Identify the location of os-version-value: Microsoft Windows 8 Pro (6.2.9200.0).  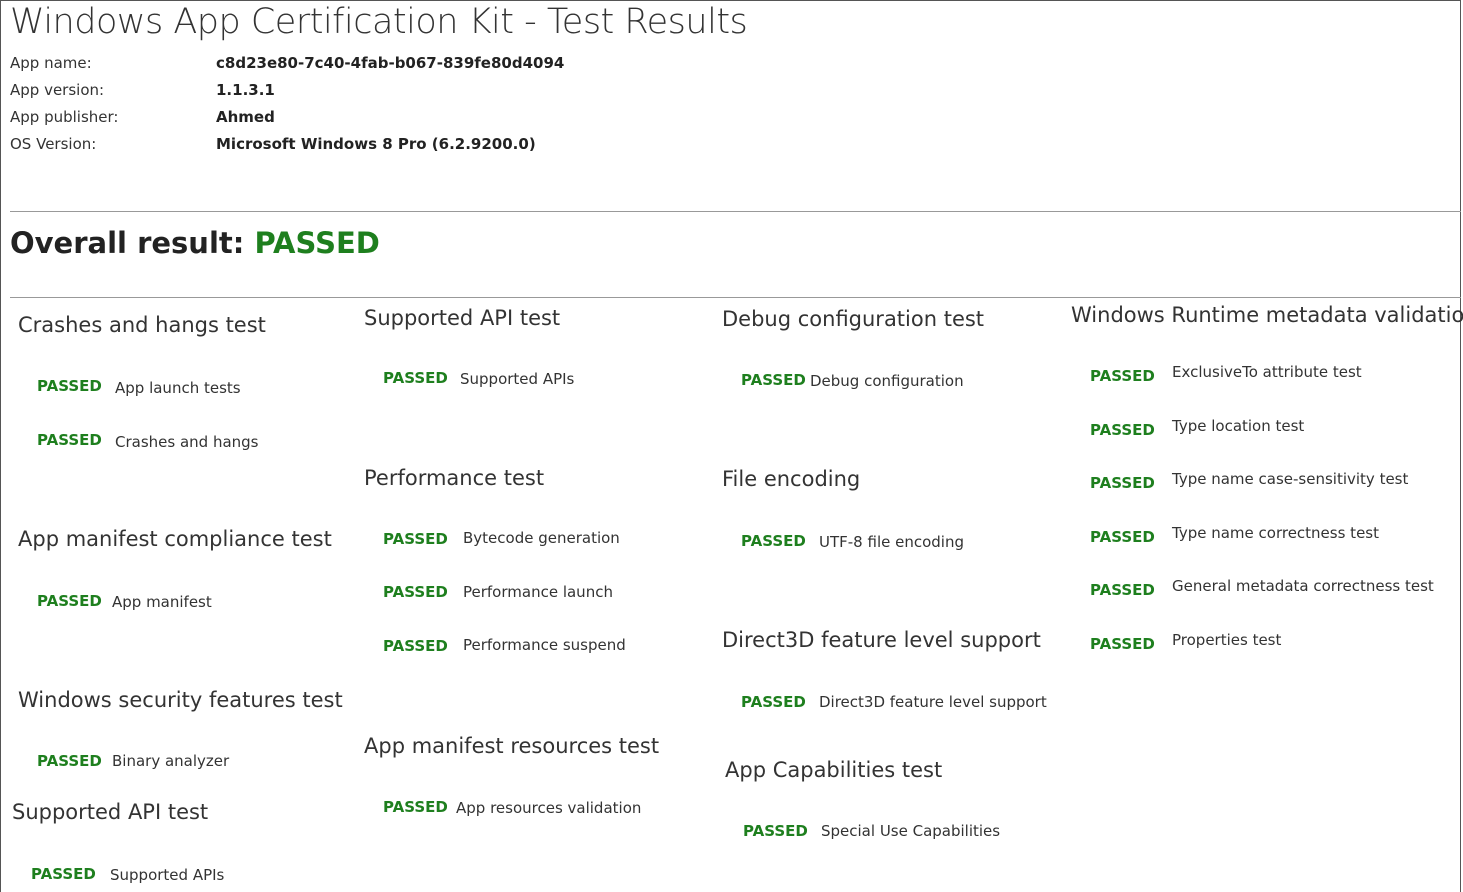
(376, 144).